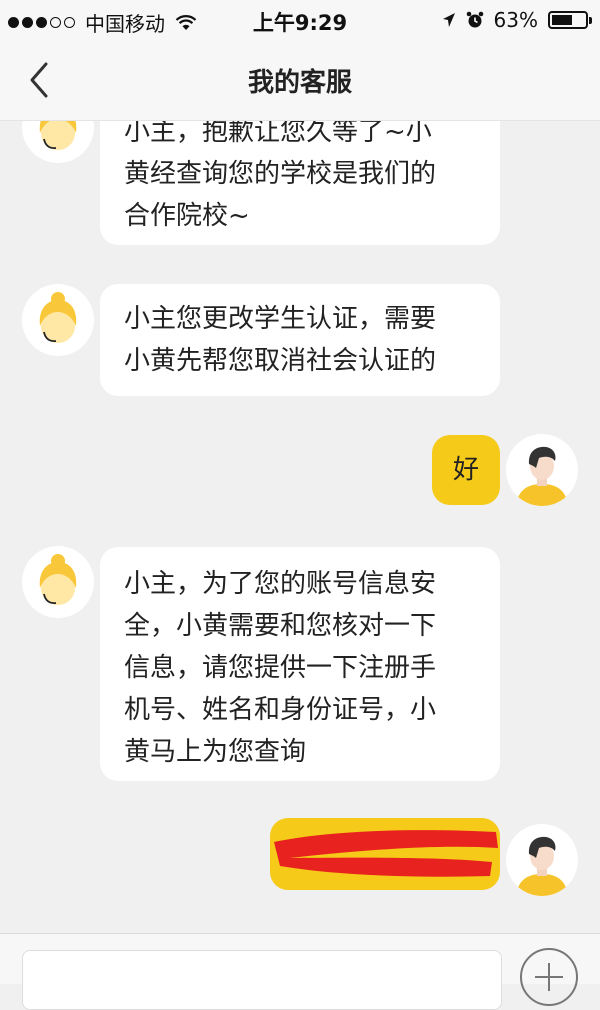 This screenshot has width=600, height=1010. I want to click on status-right: 63%, so click(517, 20).